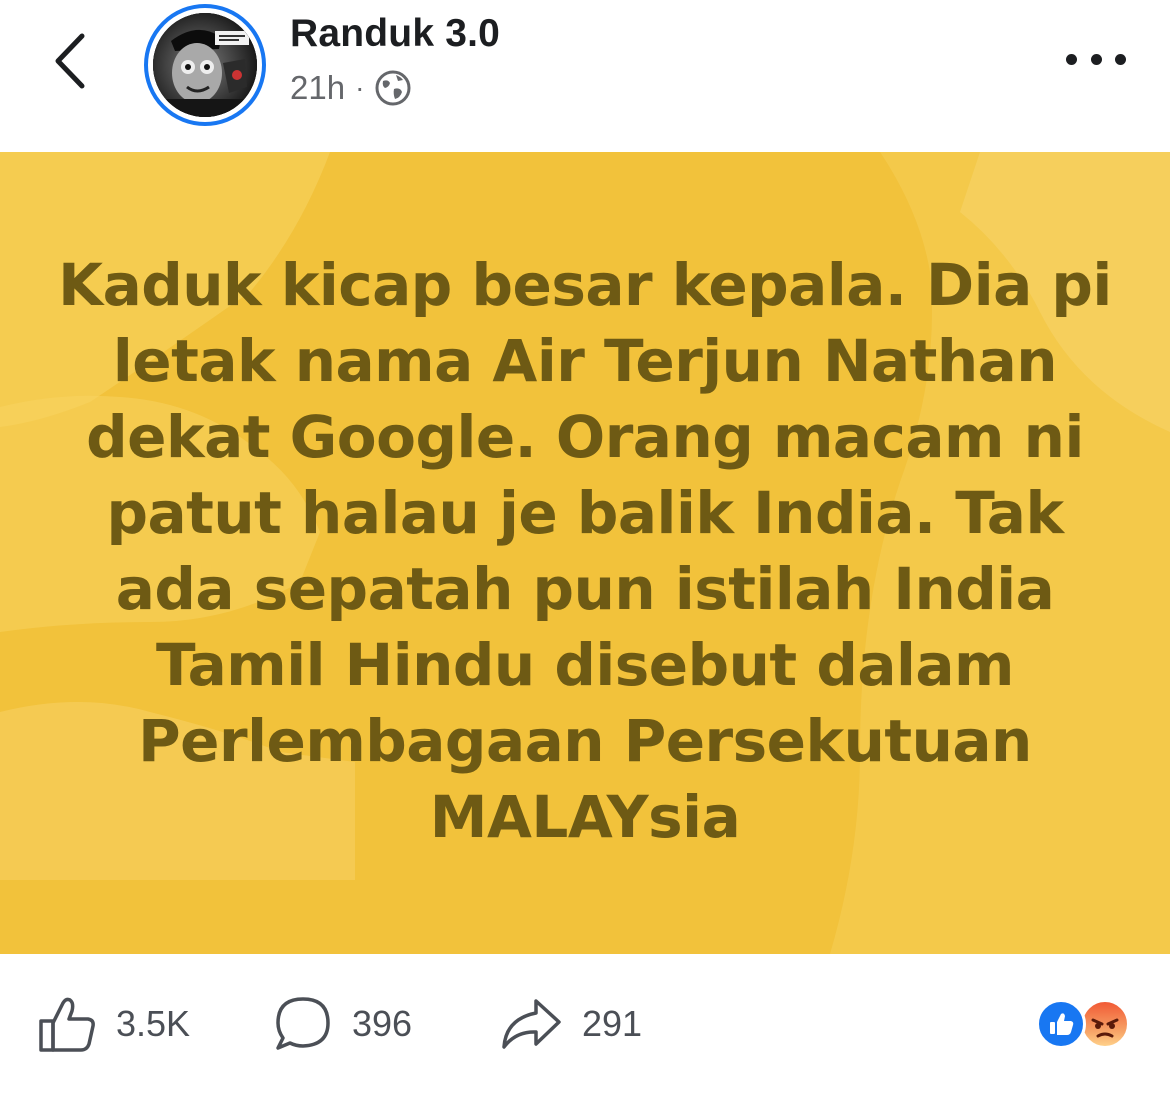 Image resolution: width=1170 pixels, height=1108 pixels. I want to click on more-options-button, so click(1096, 59).